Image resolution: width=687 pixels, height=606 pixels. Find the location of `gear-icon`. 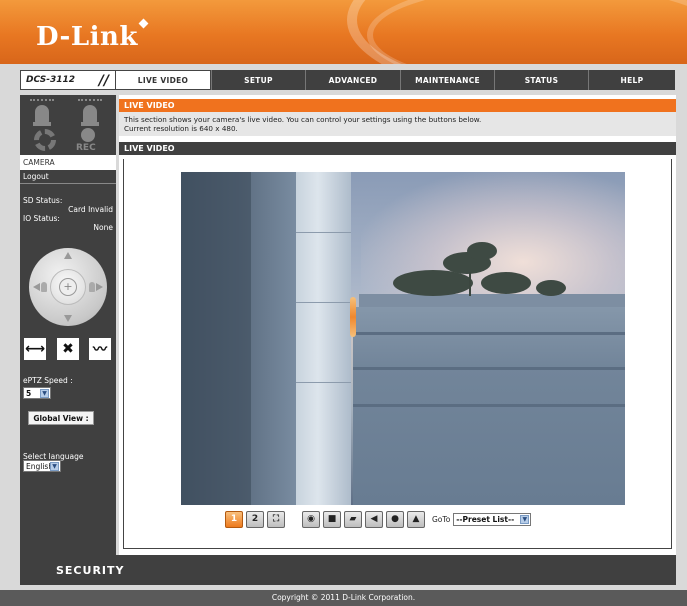

gear-icon is located at coordinates (45, 140).